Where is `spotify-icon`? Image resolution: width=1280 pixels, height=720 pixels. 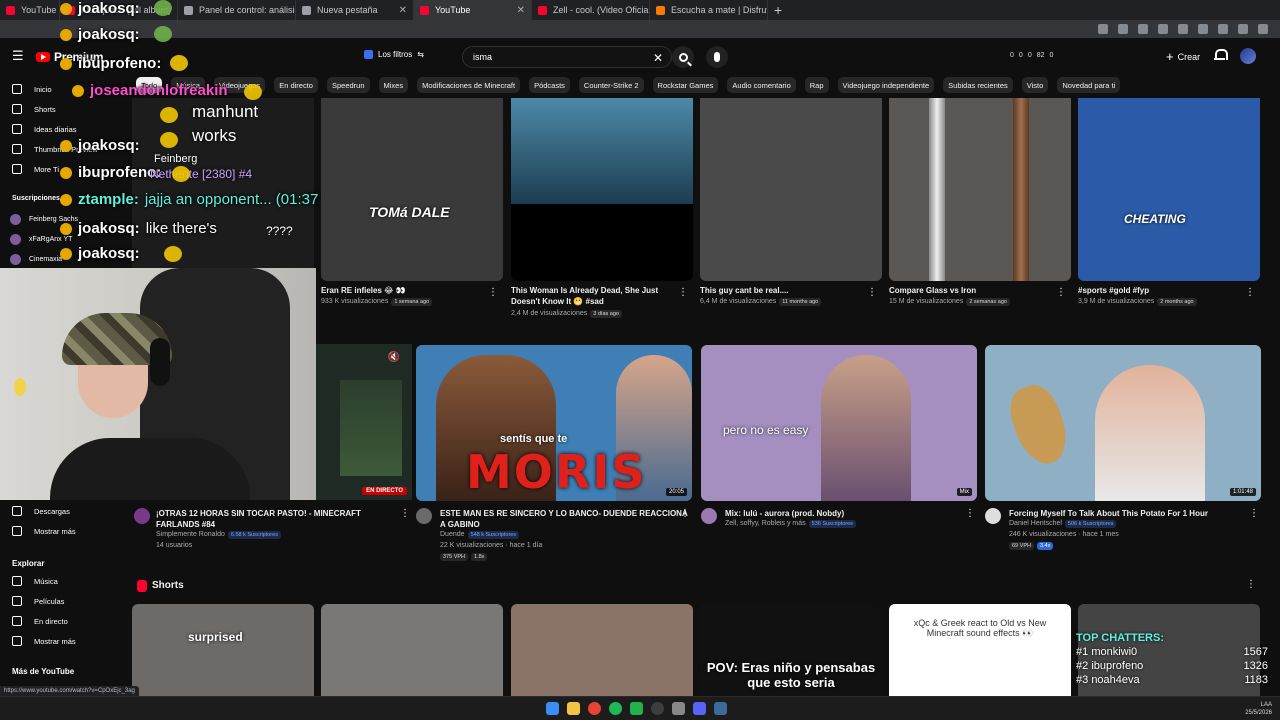 spotify-icon is located at coordinates (615, 708).